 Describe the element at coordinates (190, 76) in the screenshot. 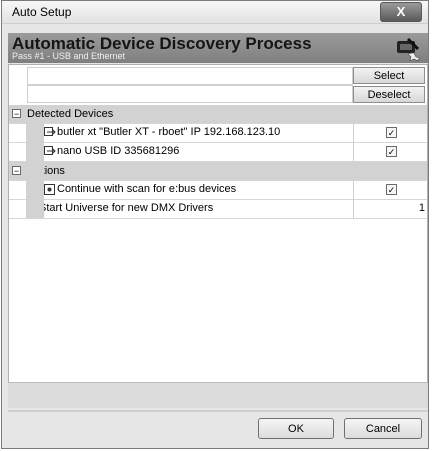

I see `select-field` at that location.